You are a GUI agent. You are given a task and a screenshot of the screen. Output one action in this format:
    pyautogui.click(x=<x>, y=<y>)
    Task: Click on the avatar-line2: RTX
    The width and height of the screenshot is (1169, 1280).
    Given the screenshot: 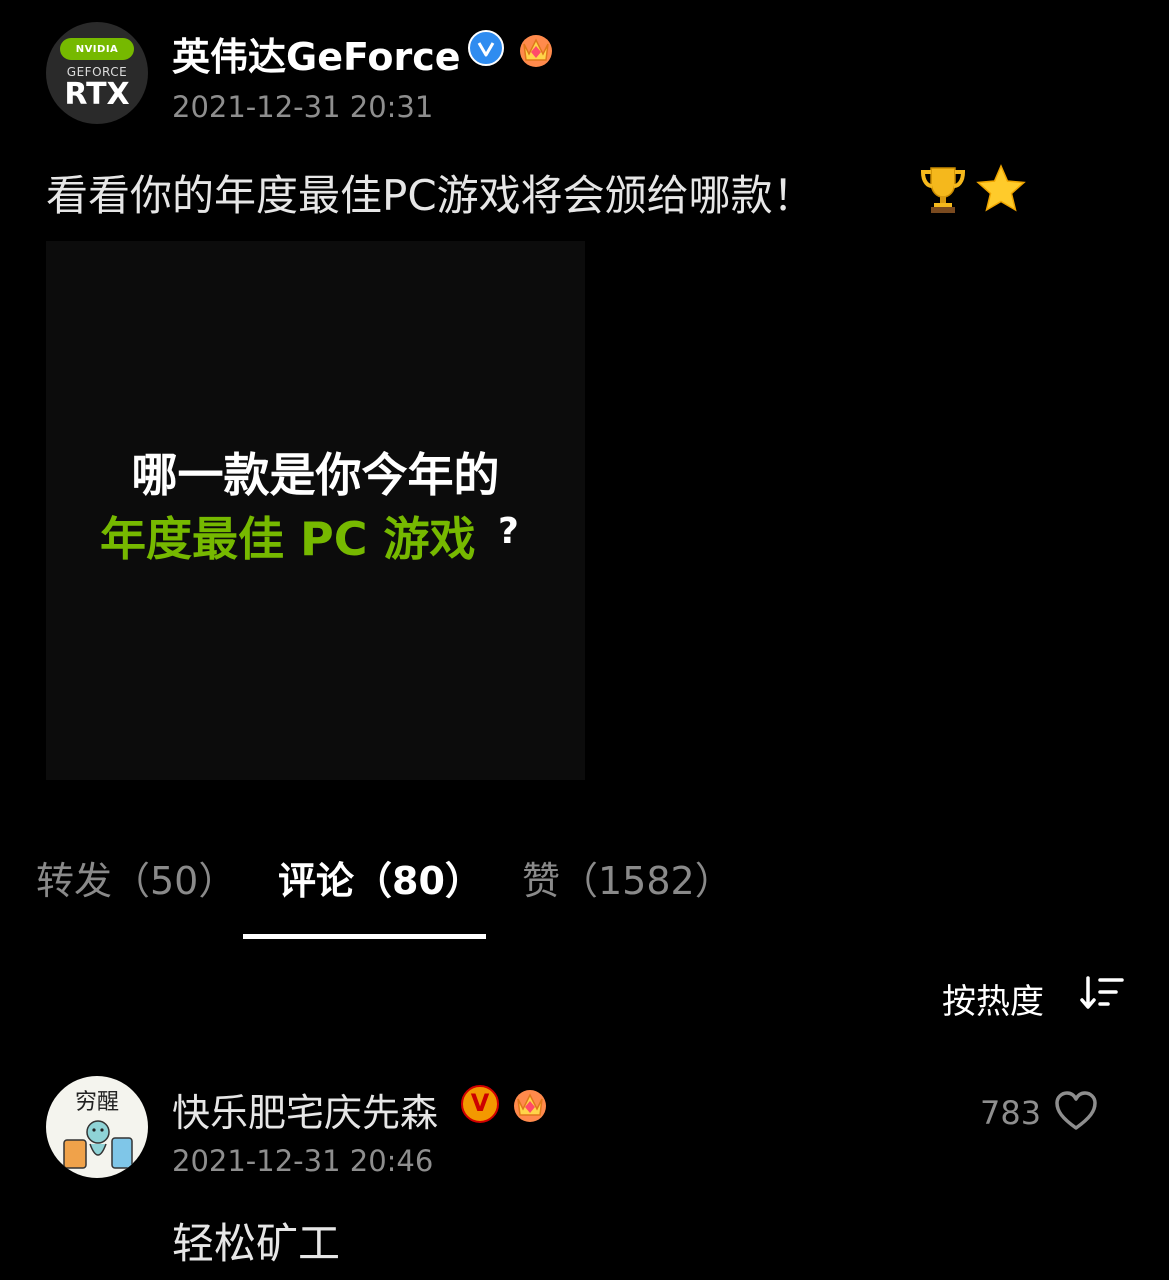 What is the action you would take?
    pyautogui.click(x=97, y=94)
    